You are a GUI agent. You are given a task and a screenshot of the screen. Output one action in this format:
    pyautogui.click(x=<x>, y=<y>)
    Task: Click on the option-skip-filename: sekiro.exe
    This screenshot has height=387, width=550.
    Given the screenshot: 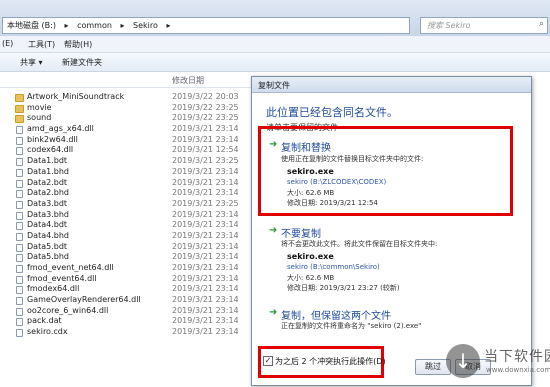 What is the action you would take?
    pyautogui.click(x=310, y=256)
    